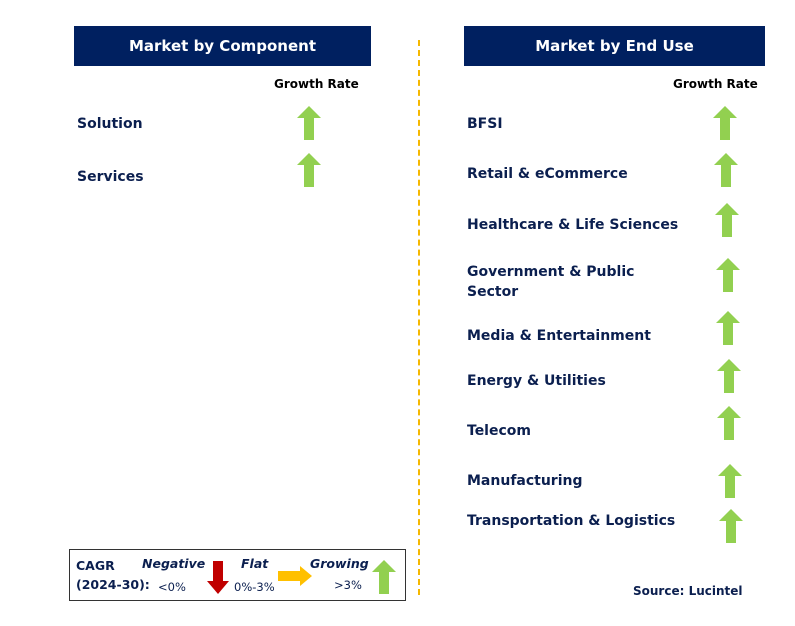 The height and width of the screenshot is (626, 795). What do you see at coordinates (218, 577) in the screenshot?
I see `negative-arrow-icon` at bounding box center [218, 577].